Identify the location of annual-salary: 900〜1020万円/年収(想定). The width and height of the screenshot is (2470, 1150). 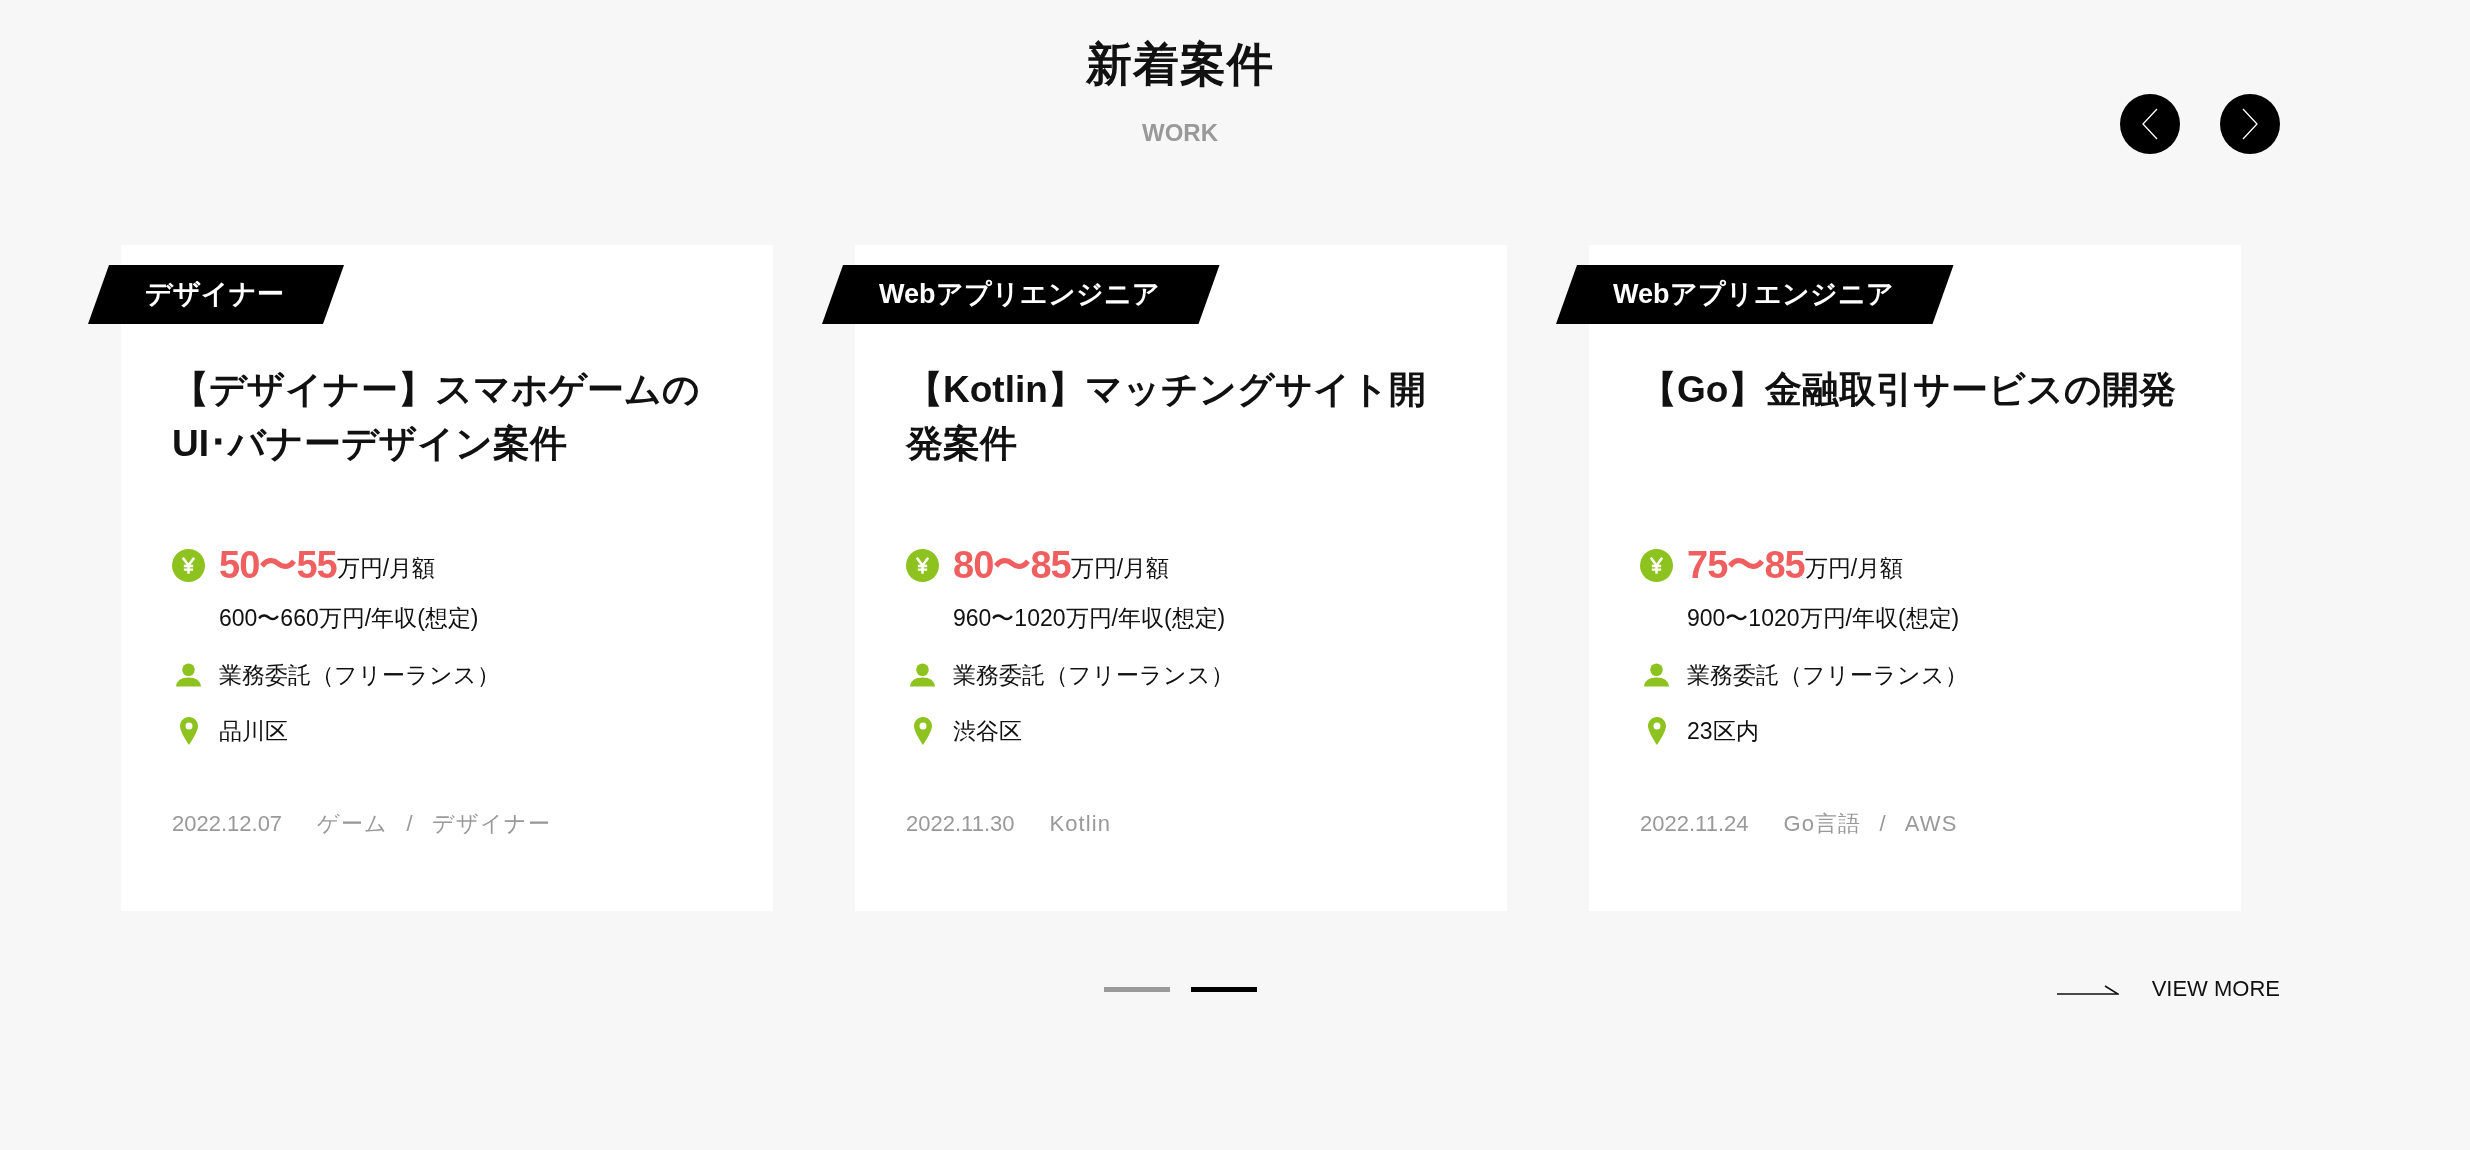
(1823, 618).